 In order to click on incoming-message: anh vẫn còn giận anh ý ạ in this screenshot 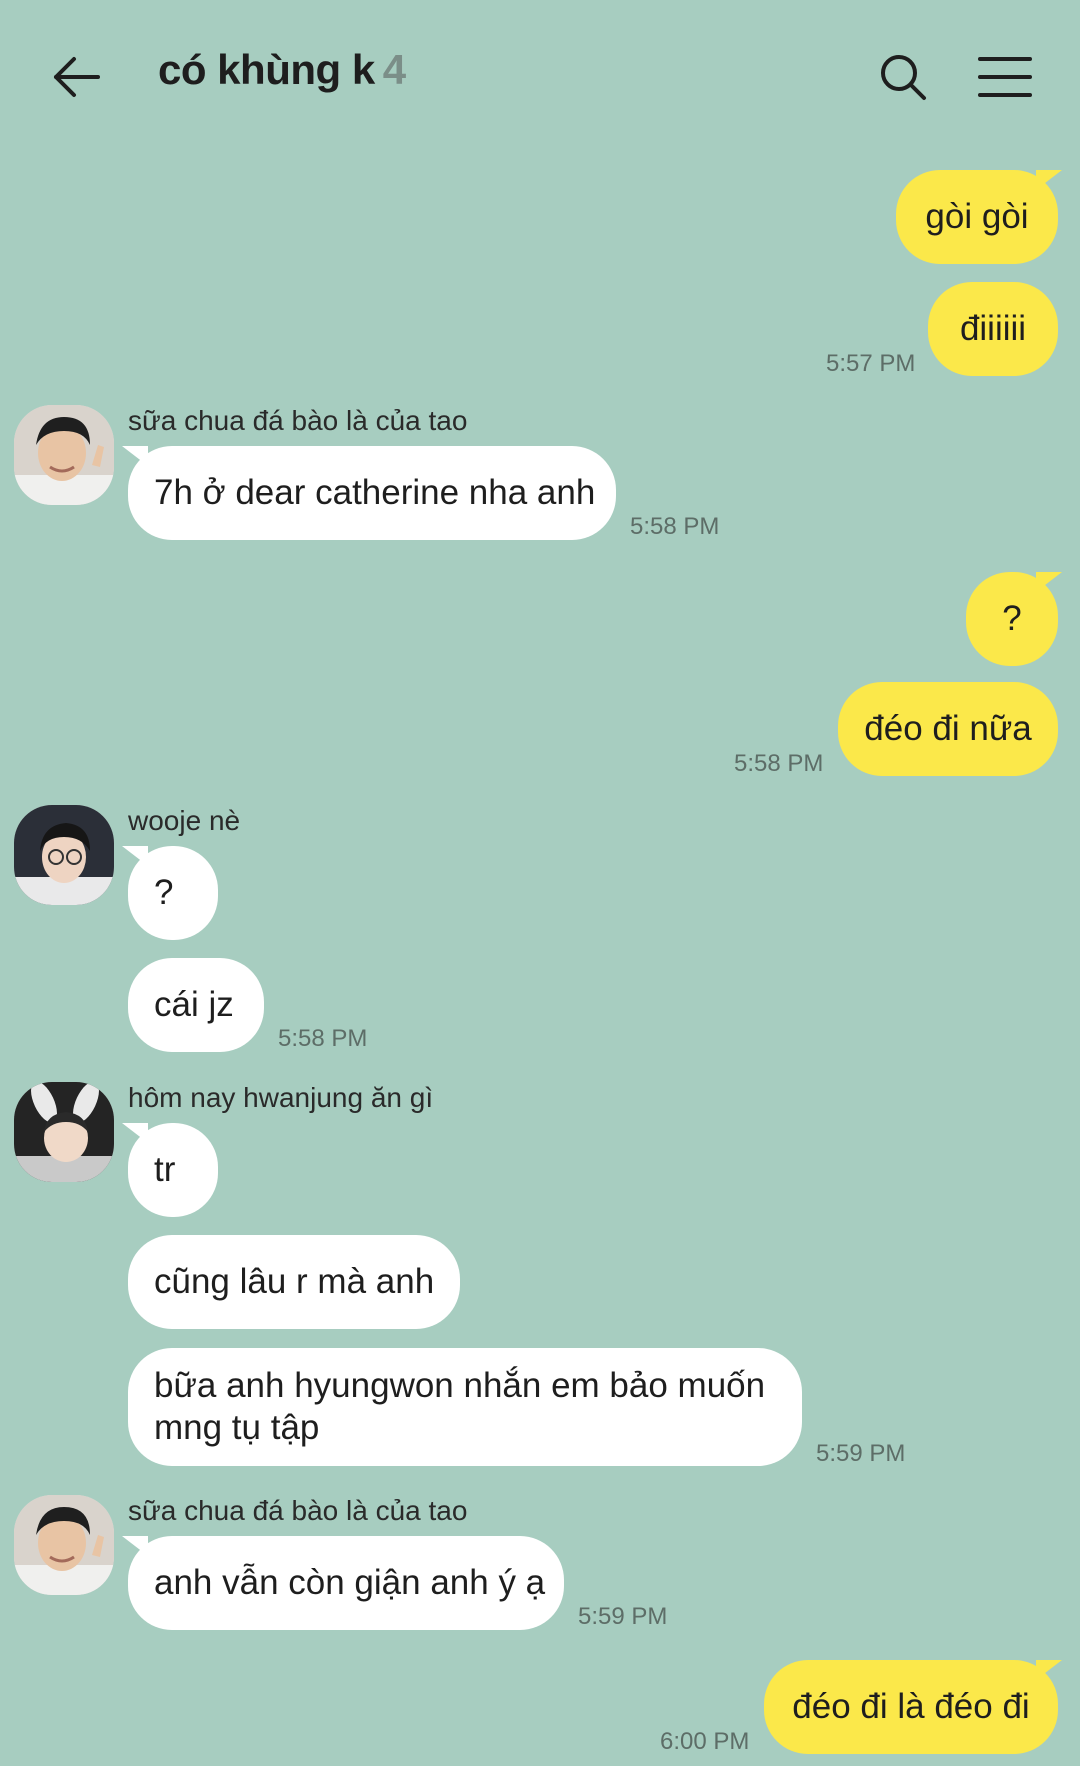, I will do `click(346, 1583)`.